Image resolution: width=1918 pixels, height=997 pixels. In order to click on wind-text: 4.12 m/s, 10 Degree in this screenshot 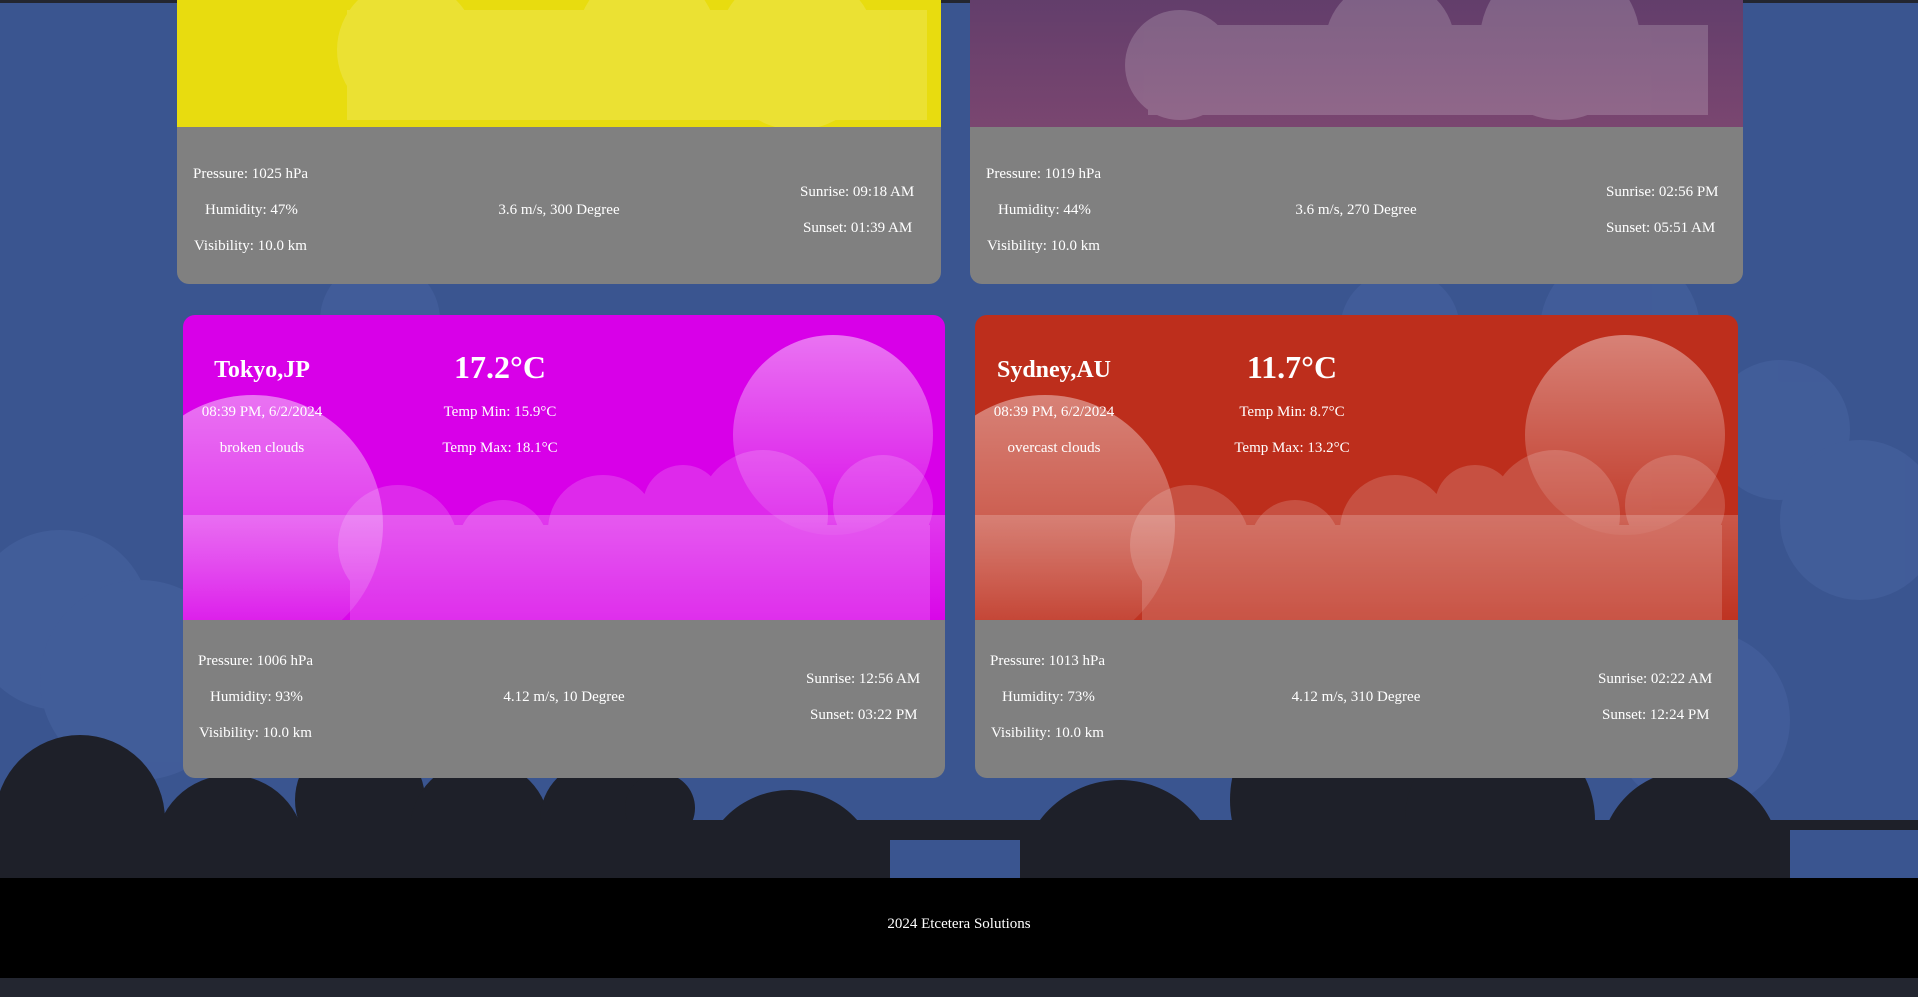, I will do `click(564, 697)`.